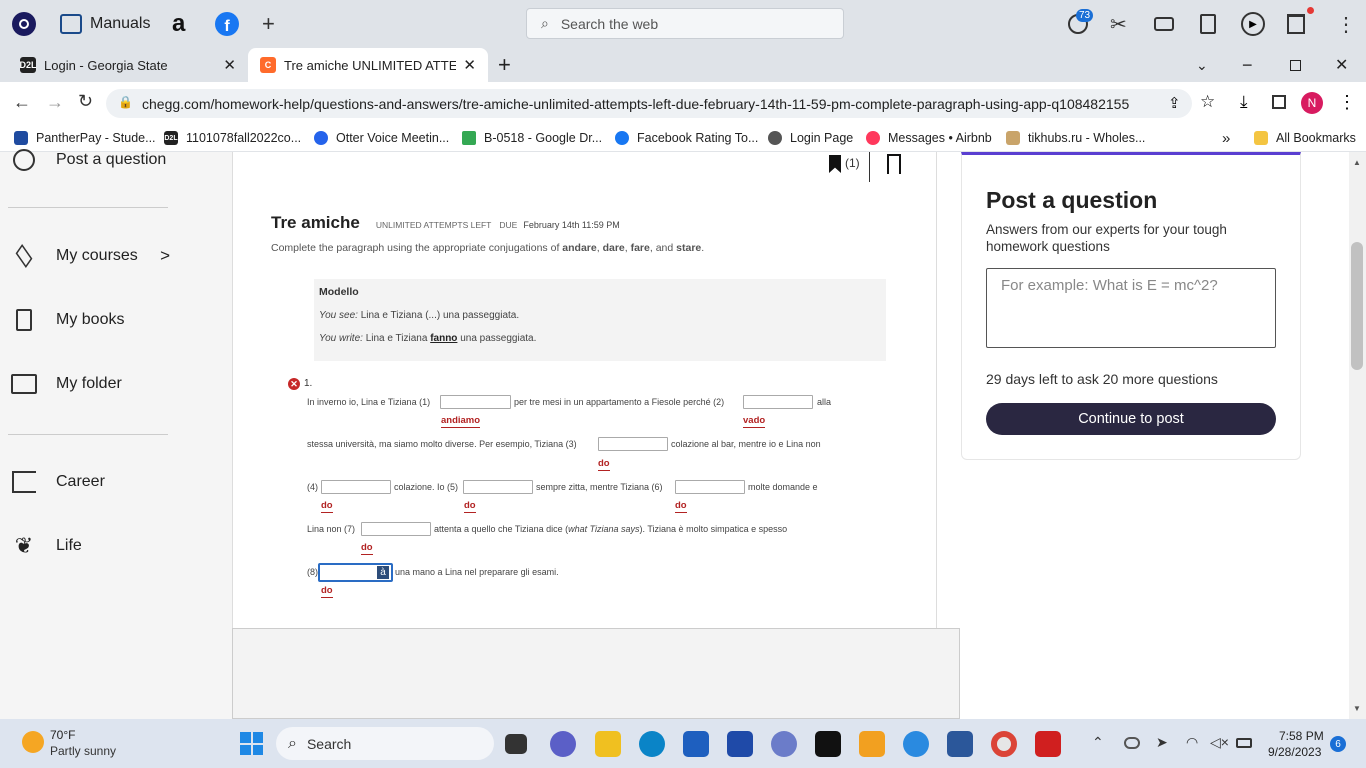 This screenshot has height=768, width=1366. Describe the element at coordinates (1131, 419) in the screenshot. I see `continue-to-post-button: Continue to post` at that location.